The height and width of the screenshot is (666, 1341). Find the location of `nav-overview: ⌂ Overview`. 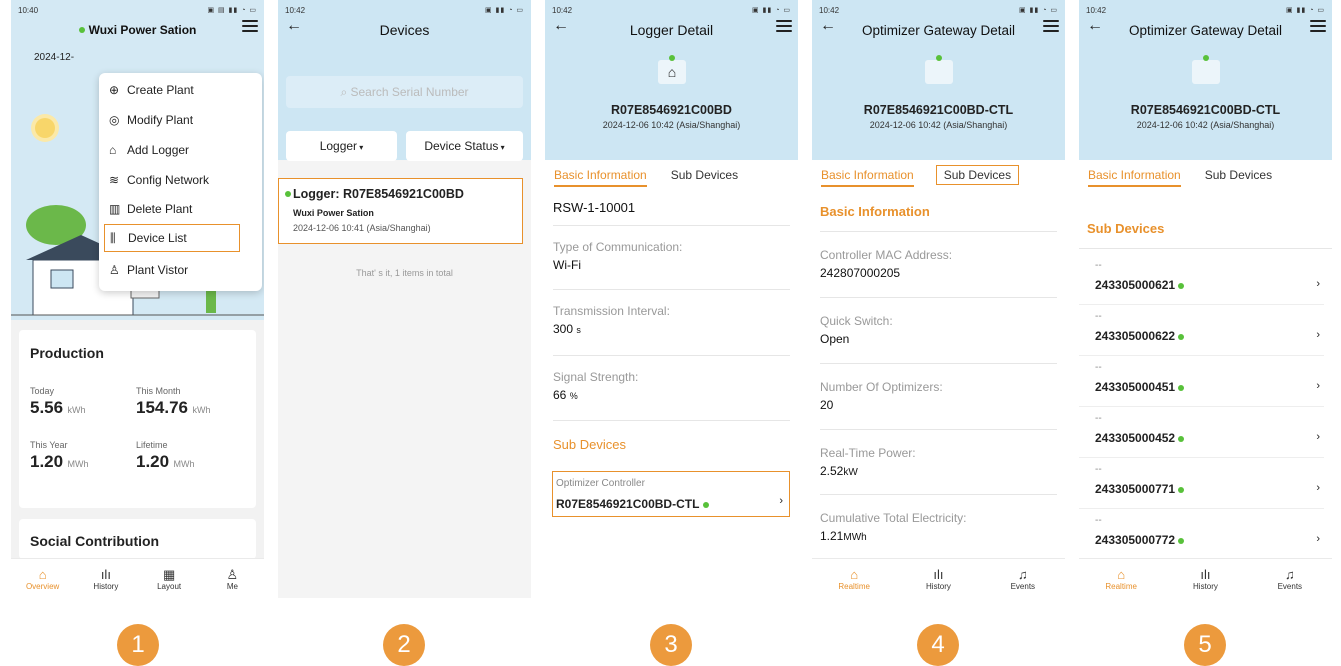

nav-overview: ⌂ Overview is located at coordinates (43, 579).